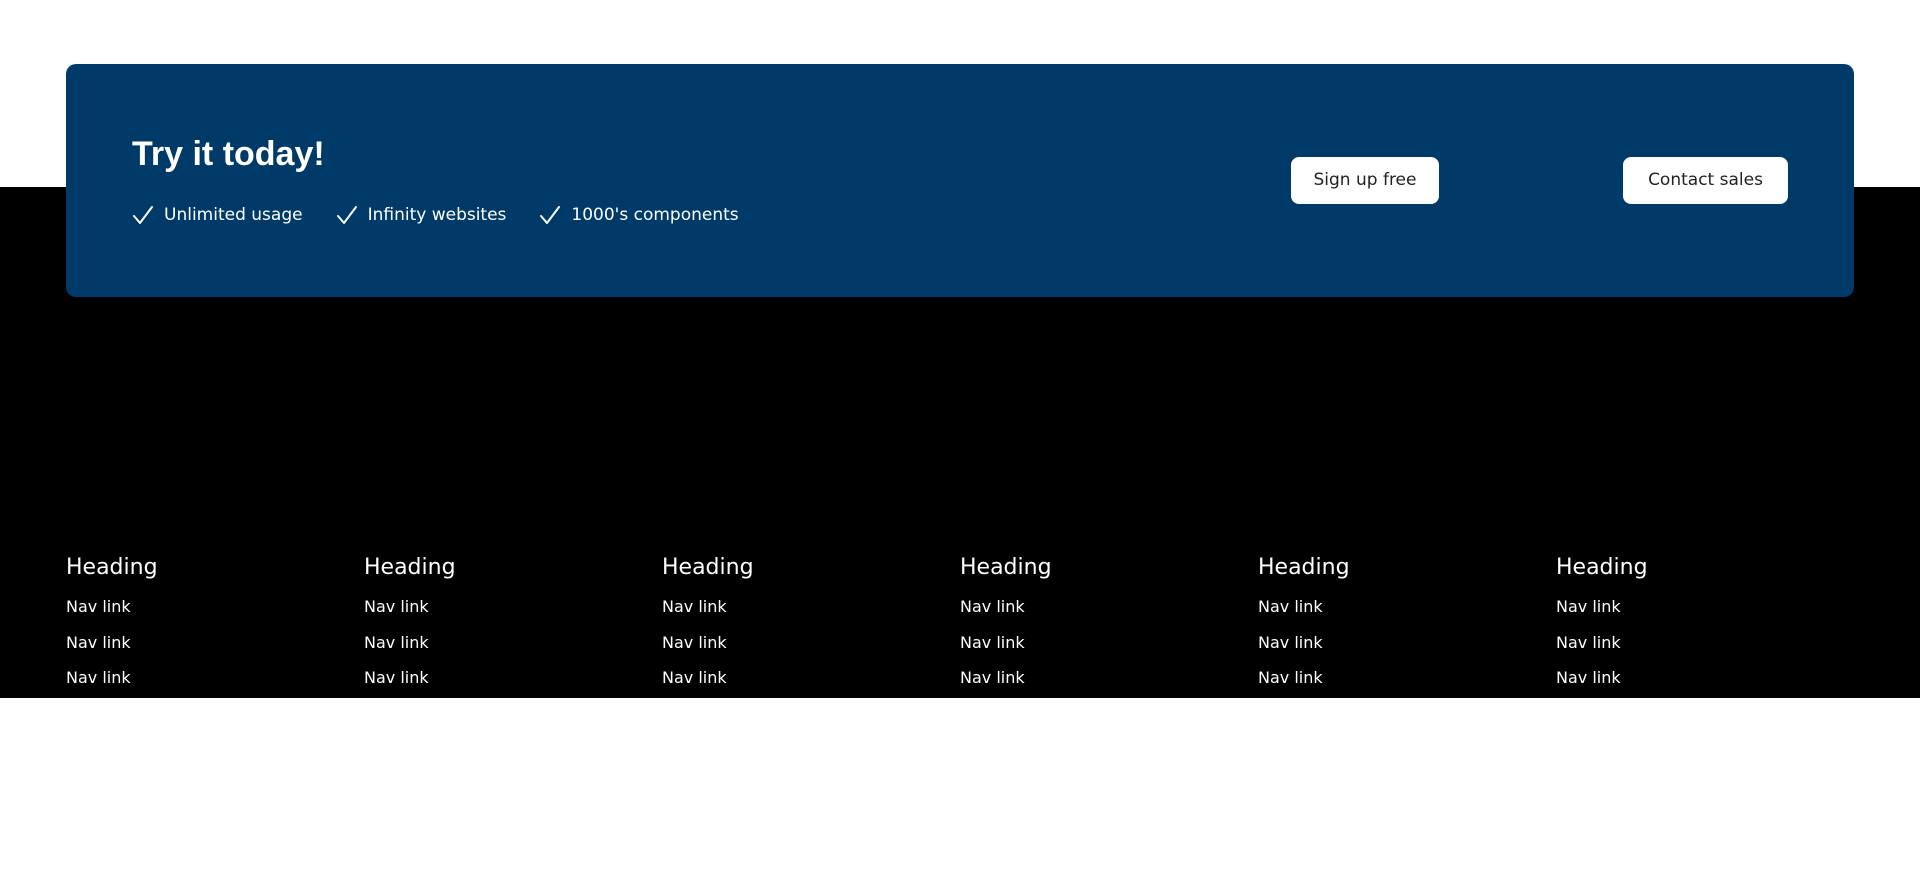 The height and width of the screenshot is (874, 1920). I want to click on feature-label: 1000's components, so click(655, 215).